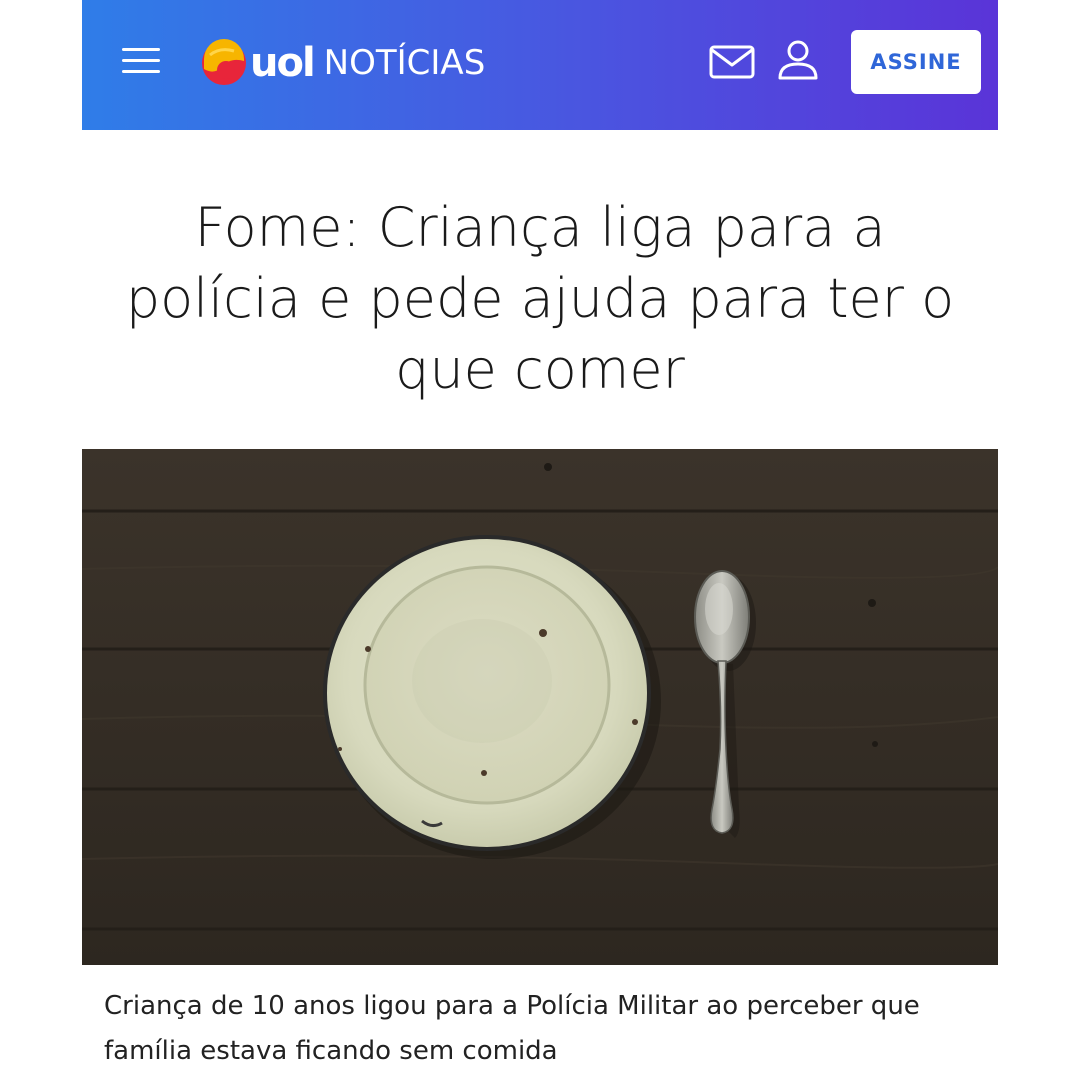 Image resolution: width=1080 pixels, height=1080 pixels. Describe the element at coordinates (916, 62) in the screenshot. I see `subscribe-button: ASSINE` at that location.